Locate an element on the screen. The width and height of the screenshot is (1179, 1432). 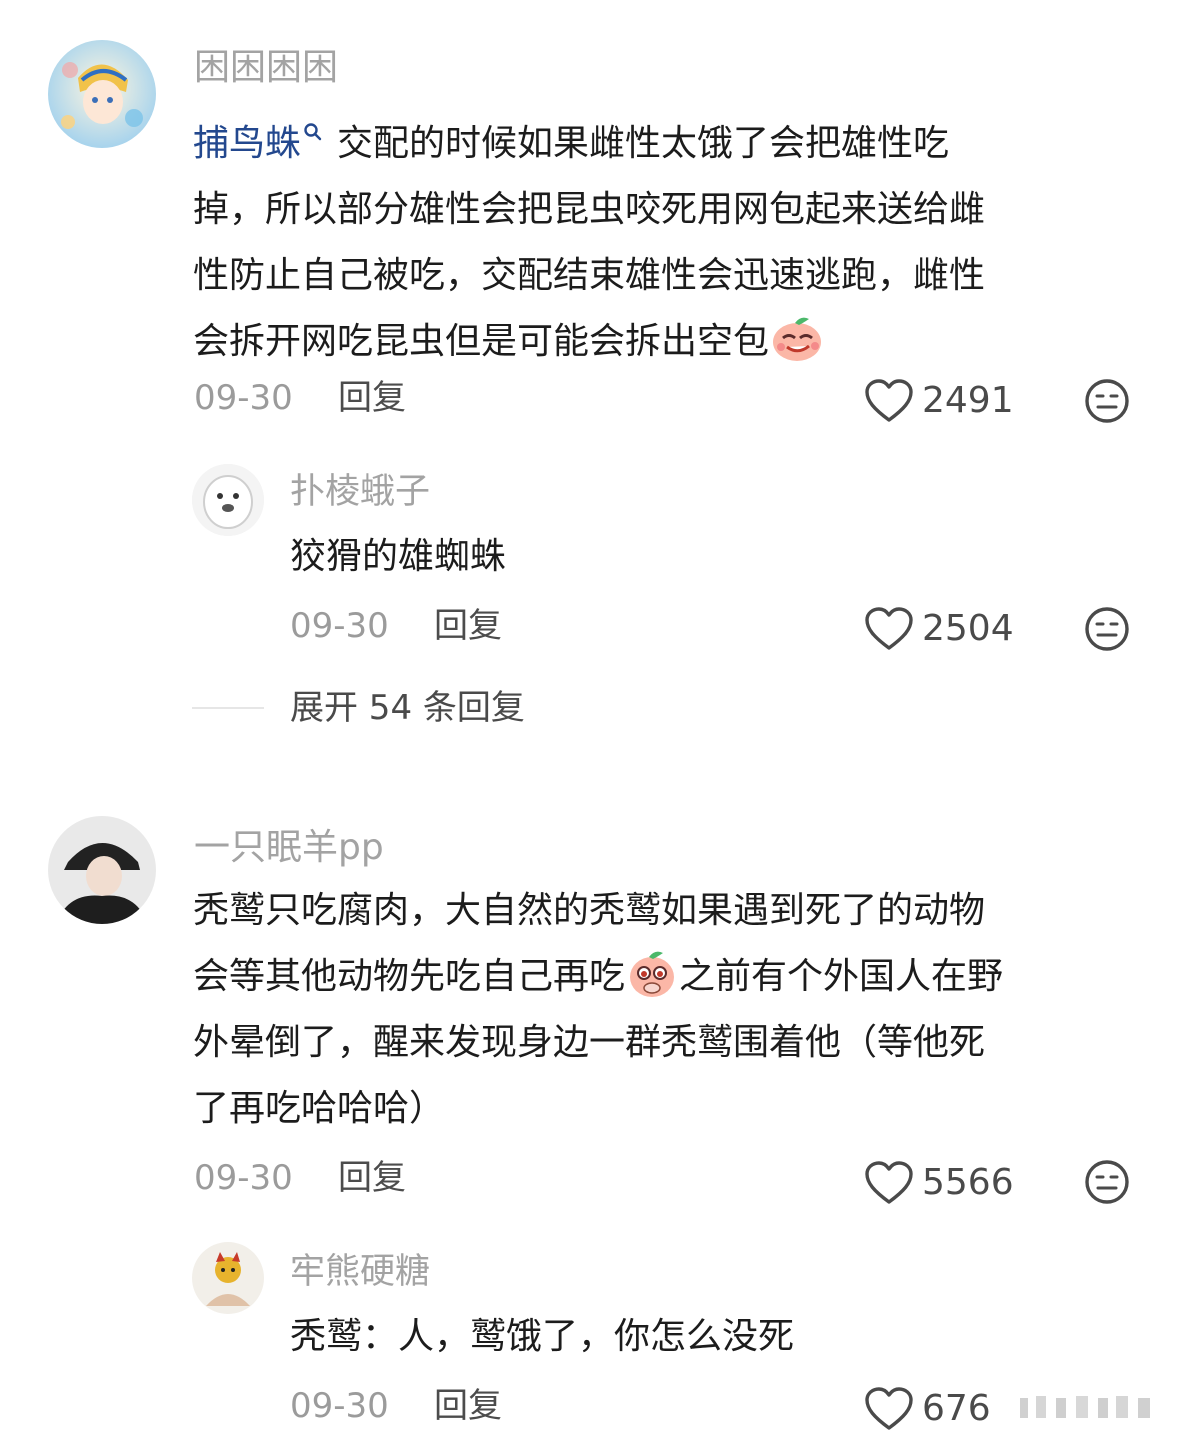
comment-text-line: 掉，所以部分雄性会把昆虫咬死用网包起来送给雌 is located at coordinates (589, 209).